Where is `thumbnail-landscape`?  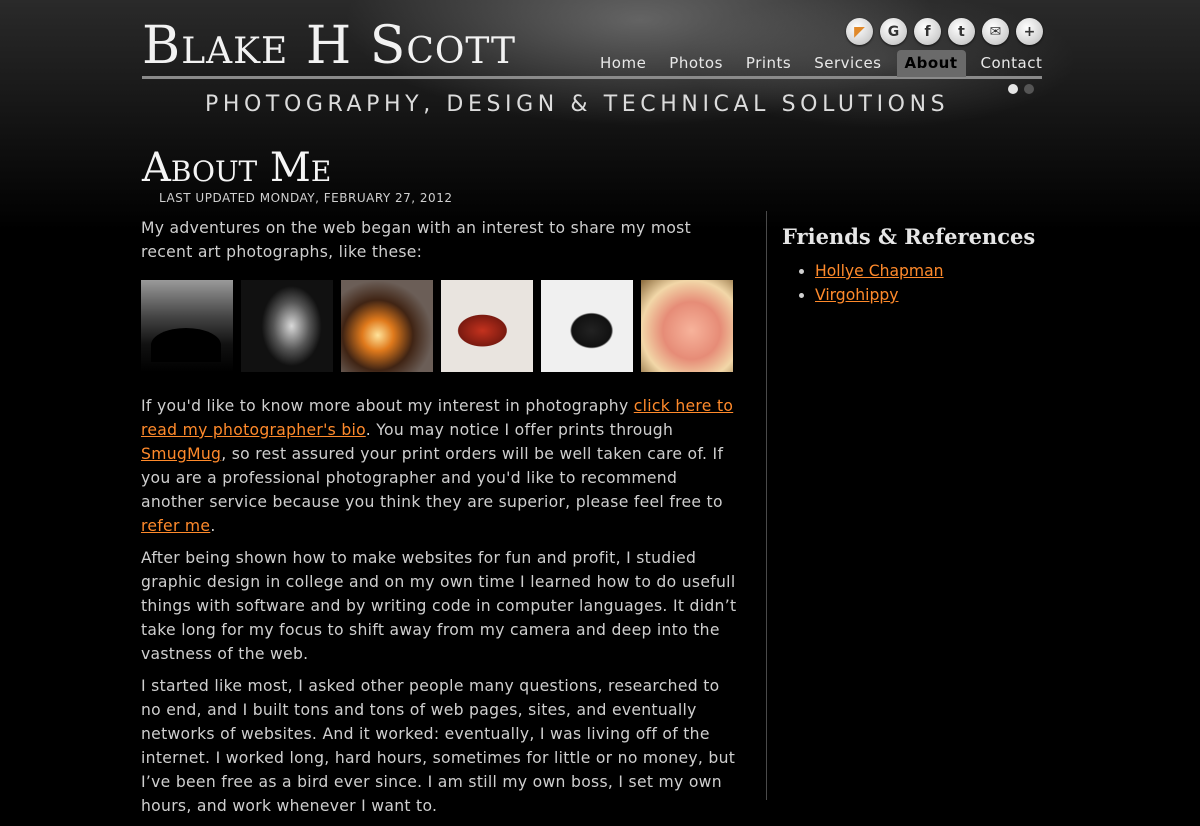 thumbnail-landscape is located at coordinates (187, 326).